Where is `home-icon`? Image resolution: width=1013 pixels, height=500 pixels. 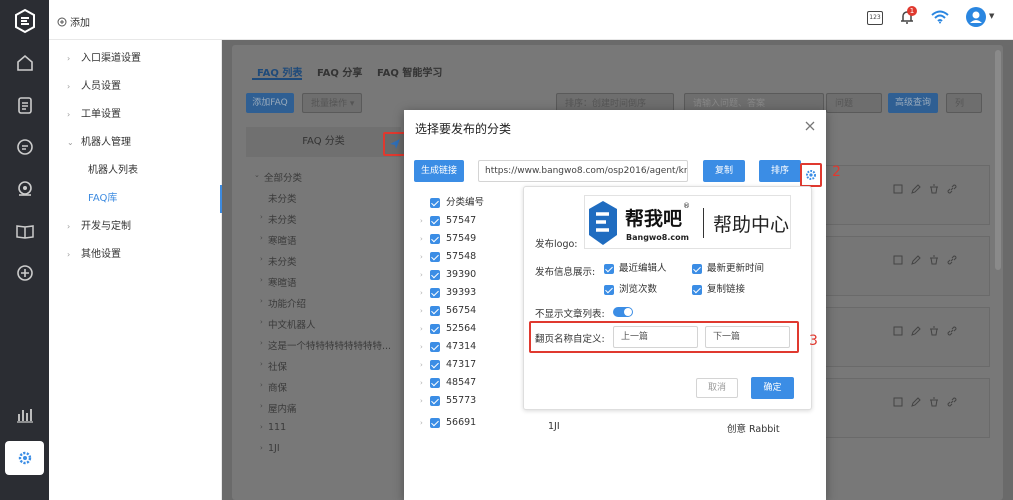
home-icon is located at coordinates (25, 63).